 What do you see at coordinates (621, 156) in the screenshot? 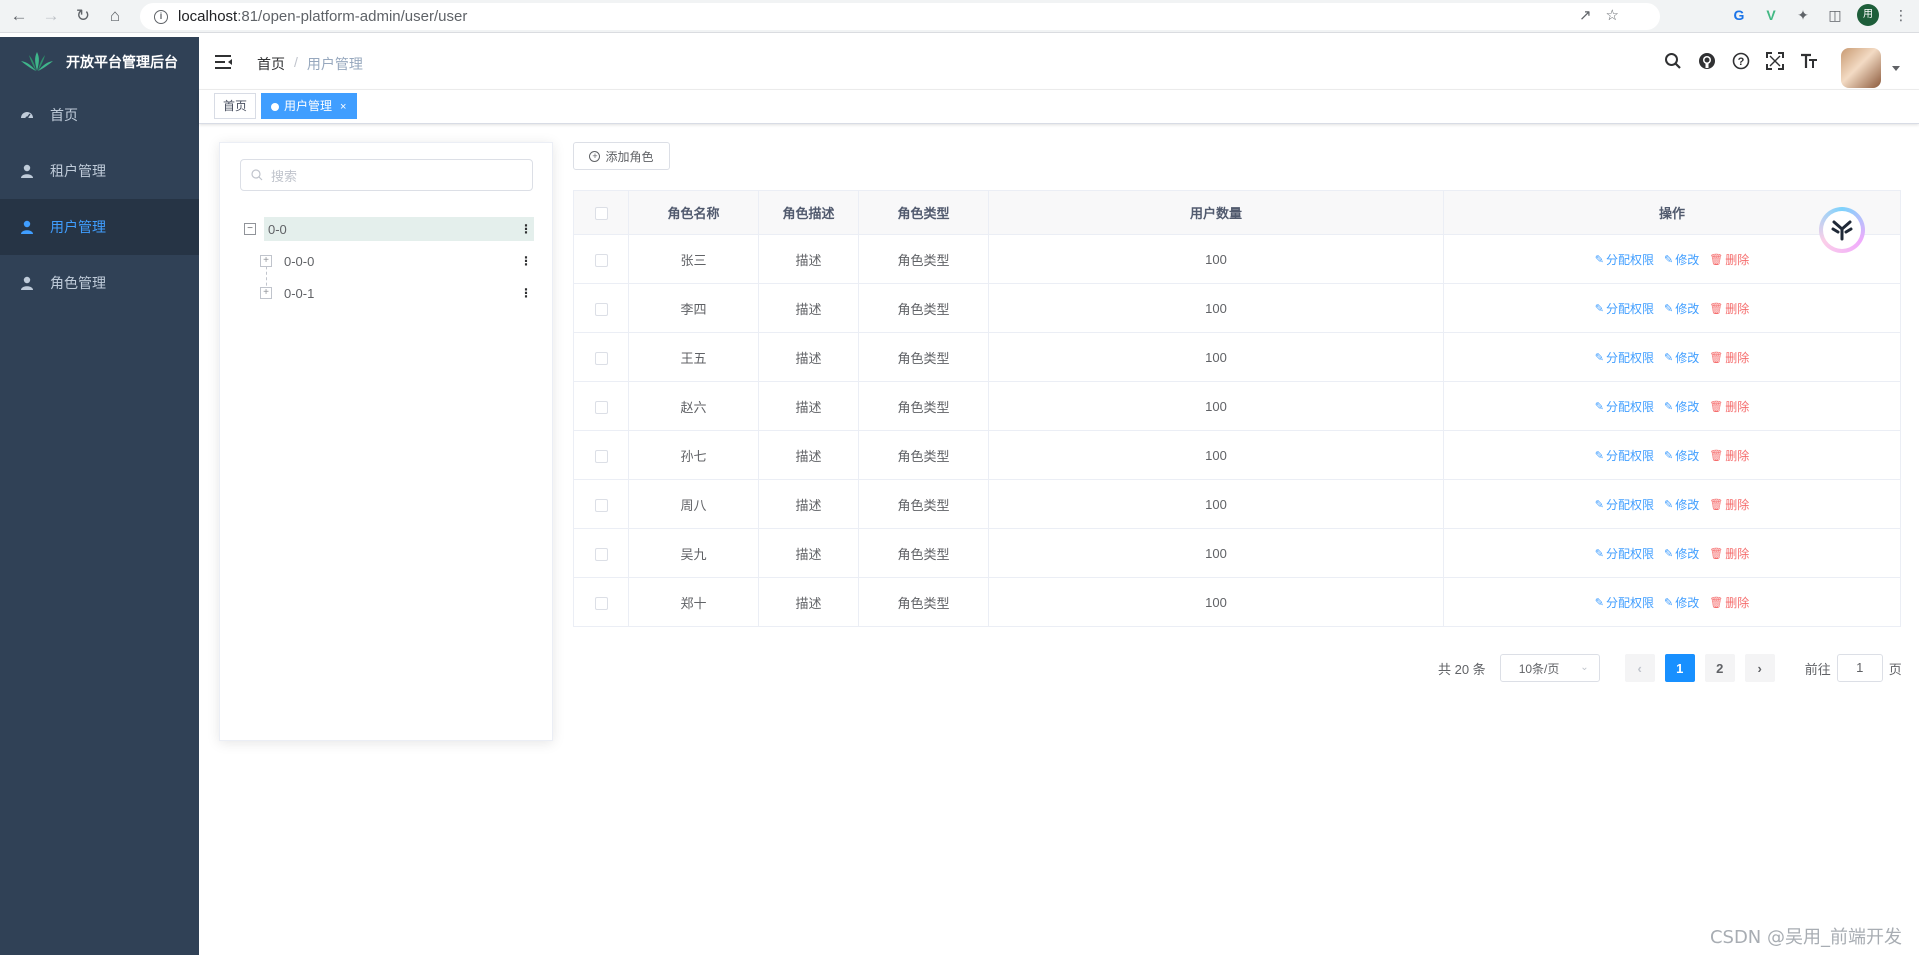
I see `add-role-button: + 添加角色` at bounding box center [621, 156].